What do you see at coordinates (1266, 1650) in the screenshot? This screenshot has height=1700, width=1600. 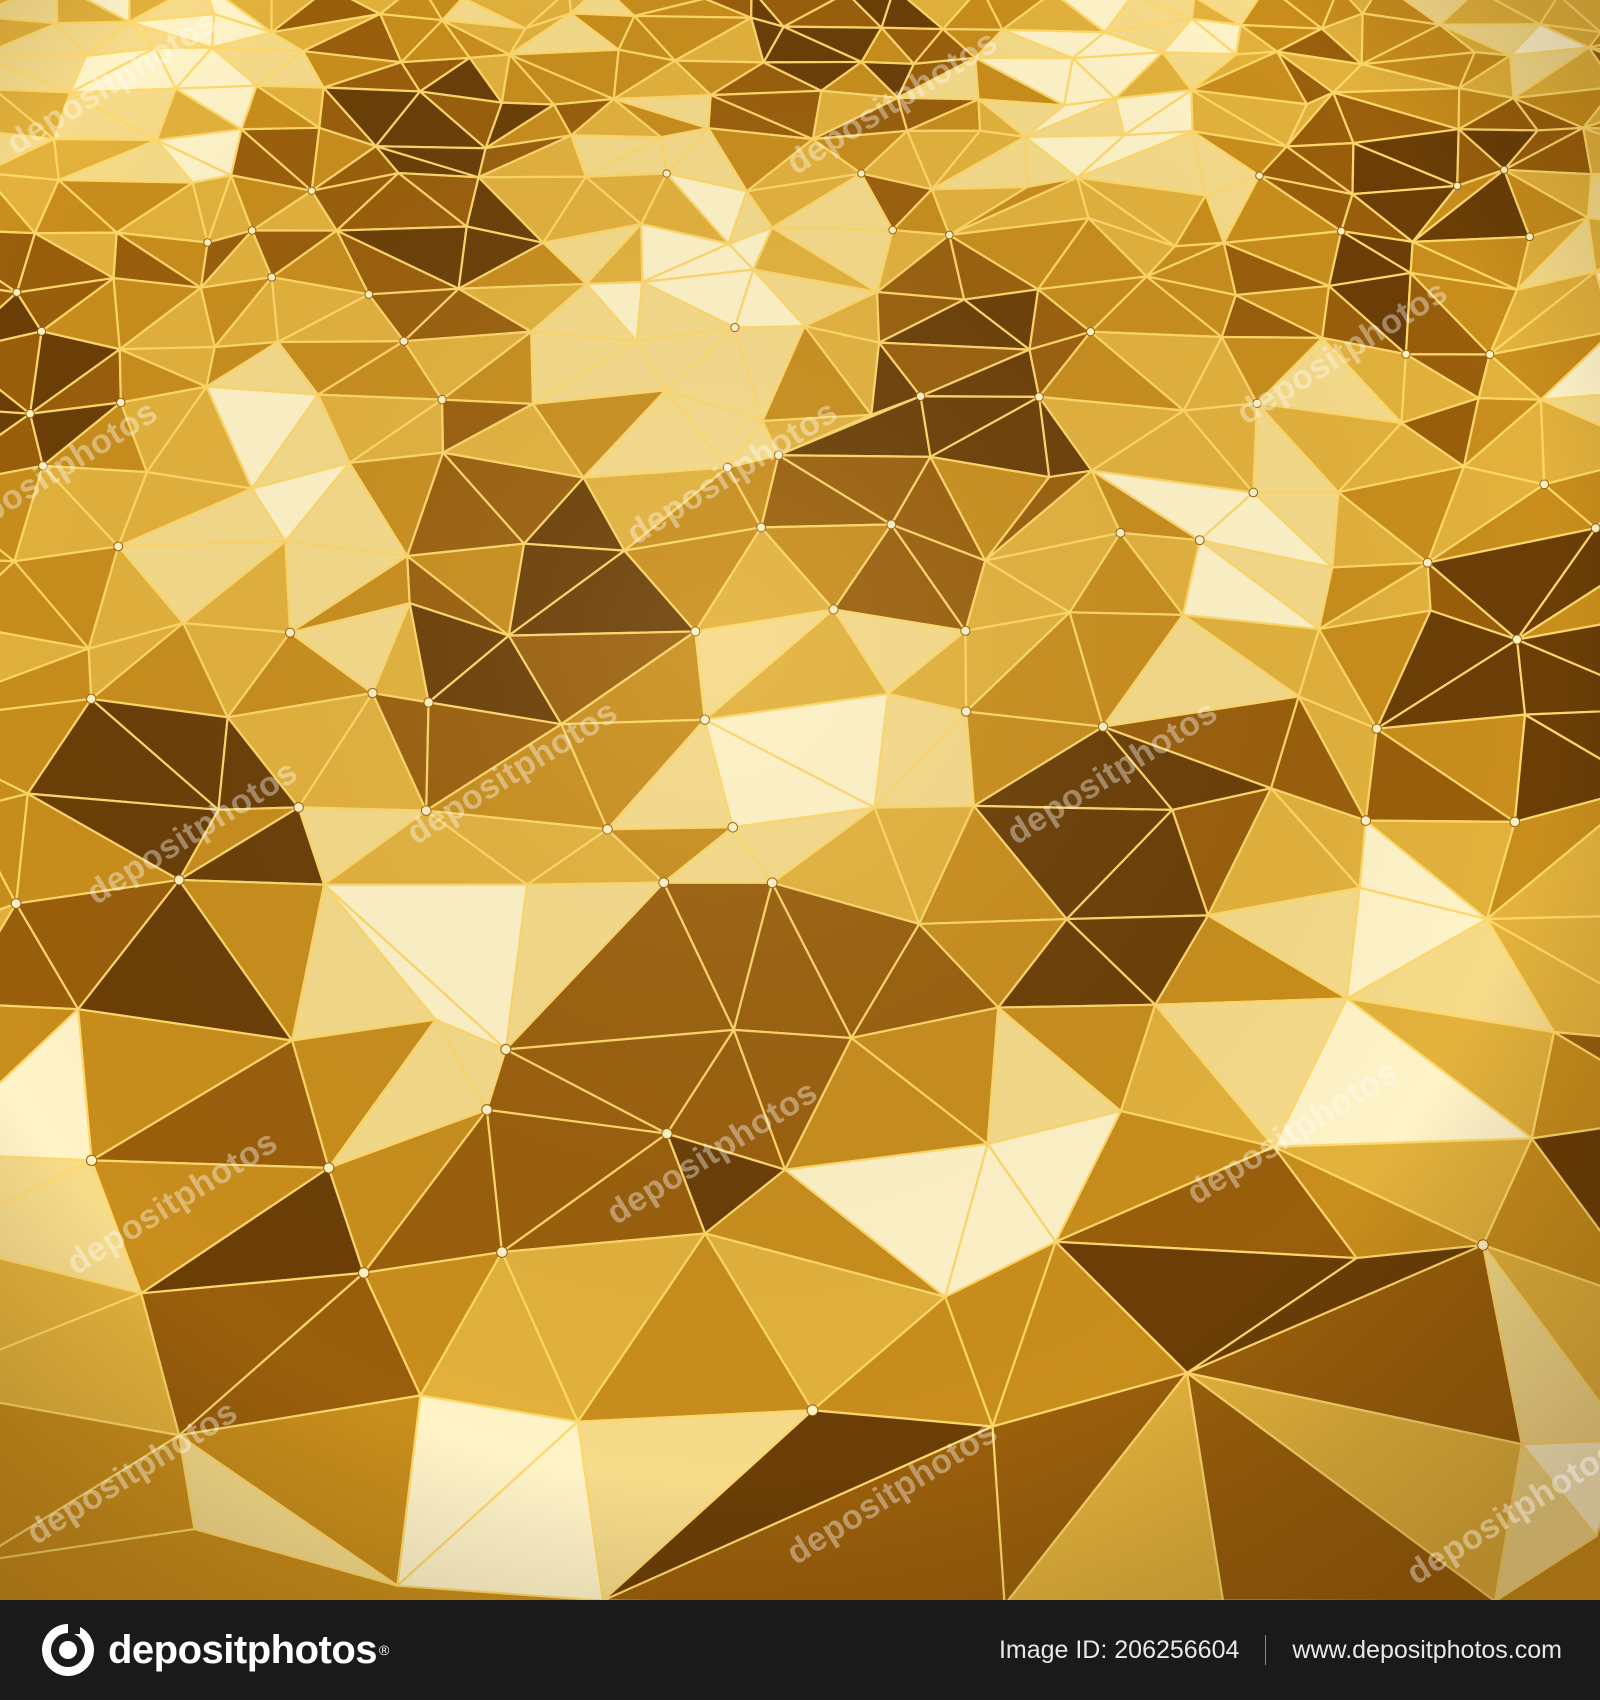 I see `footer-divider` at bounding box center [1266, 1650].